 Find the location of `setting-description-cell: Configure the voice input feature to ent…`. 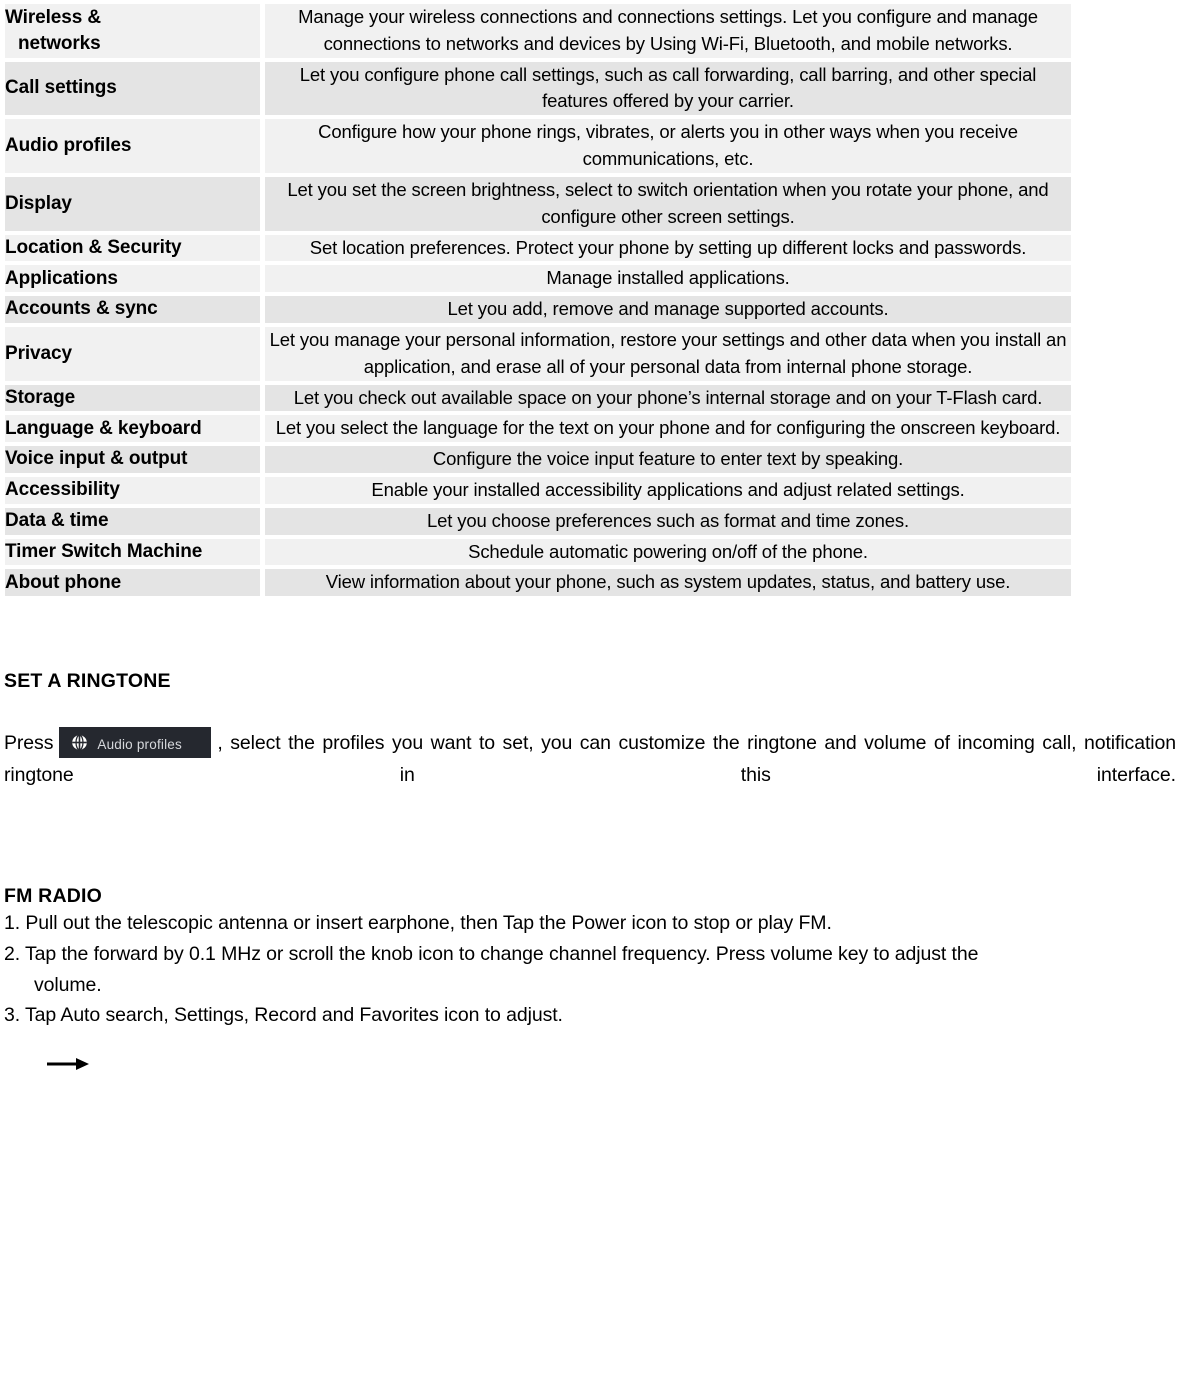

setting-description-cell: Configure the voice input feature to ent… is located at coordinates (668, 459).